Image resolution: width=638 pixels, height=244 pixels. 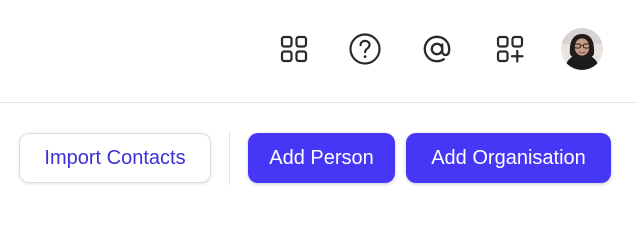 I want to click on add-organisation-button: Add Organisation, so click(x=508, y=158).